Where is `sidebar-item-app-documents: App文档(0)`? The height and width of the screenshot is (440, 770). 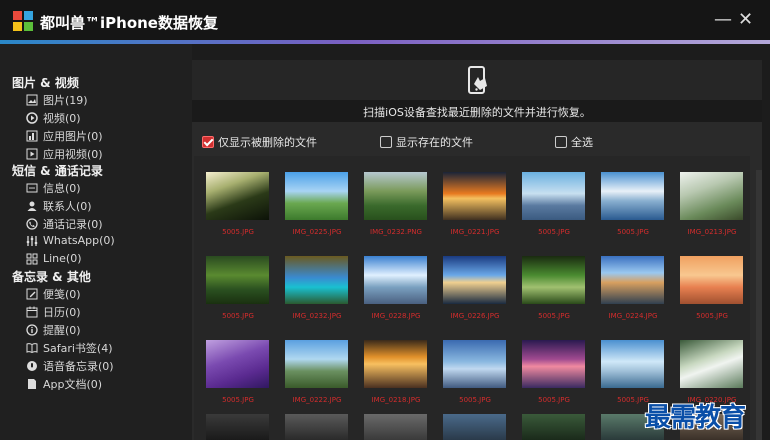 sidebar-item-app-documents: App文档(0) is located at coordinates (64, 384).